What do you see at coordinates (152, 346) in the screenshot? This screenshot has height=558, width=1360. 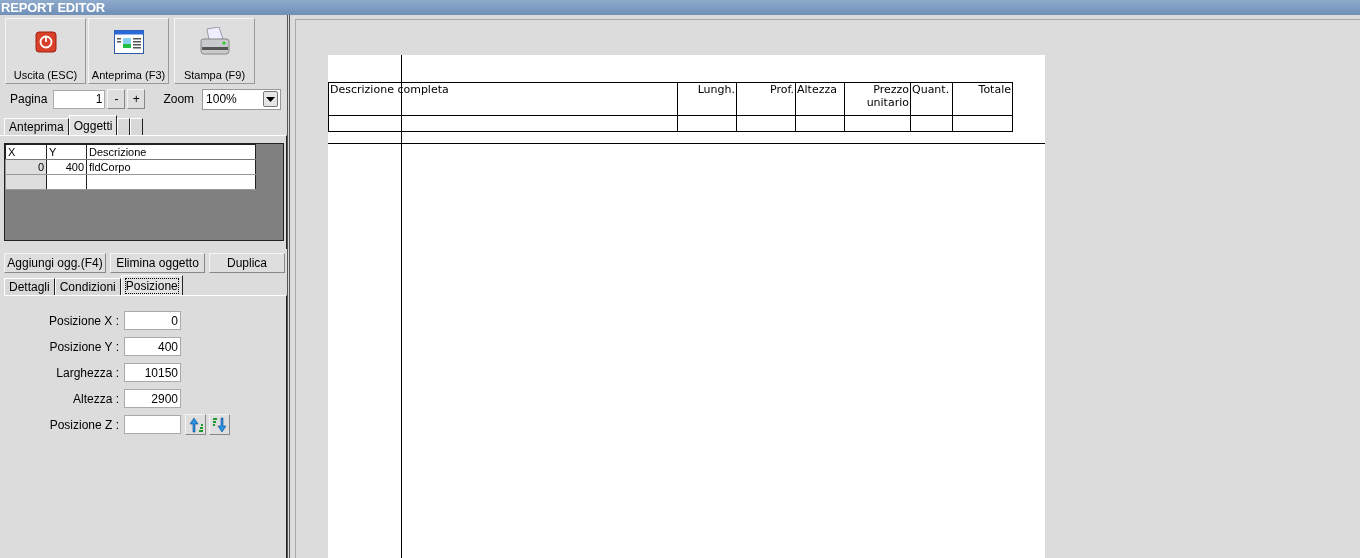 I see `input-field: 400` at bounding box center [152, 346].